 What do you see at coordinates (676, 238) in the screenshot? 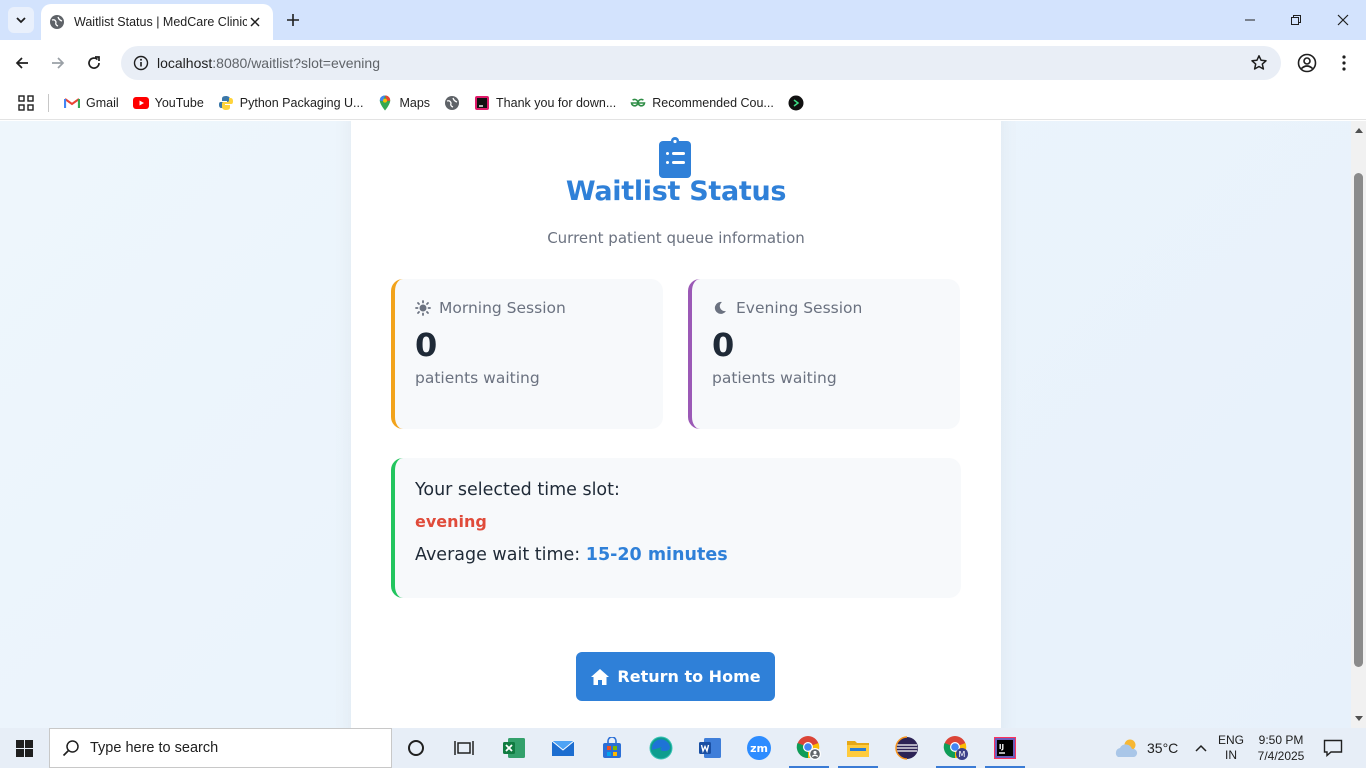
I see `page-subtitle: Current patient queue information` at bounding box center [676, 238].